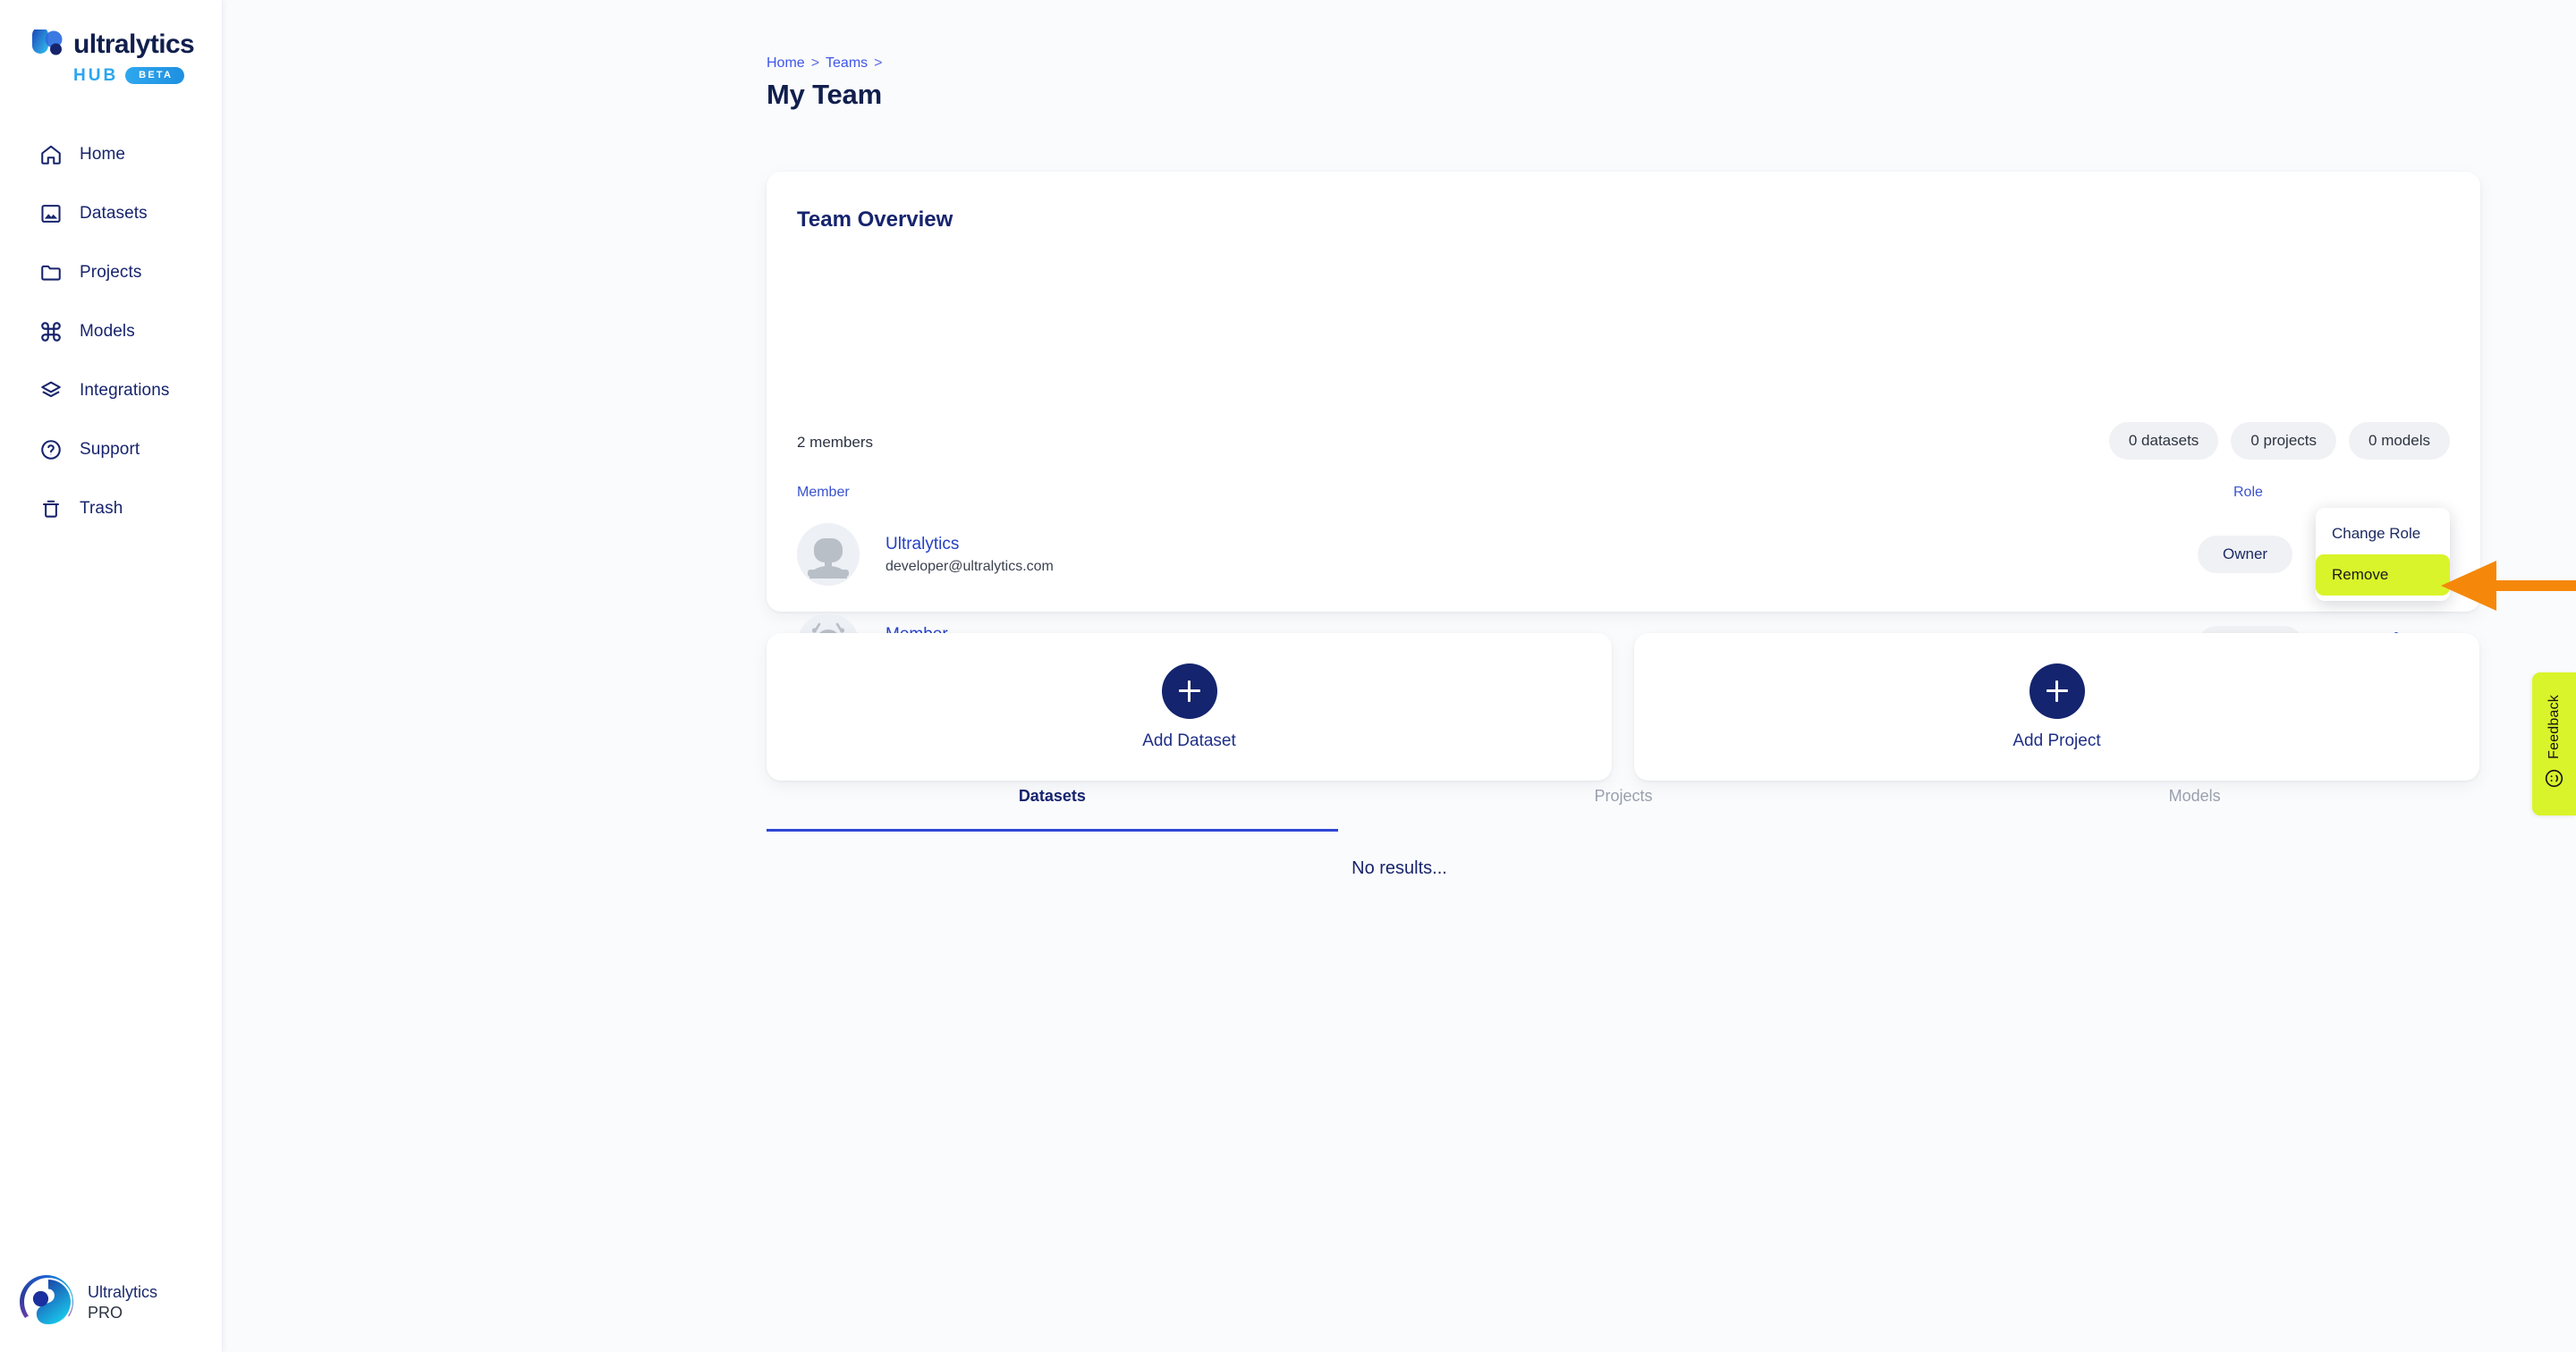  I want to click on sidebar-item-label: Models, so click(107, 331).